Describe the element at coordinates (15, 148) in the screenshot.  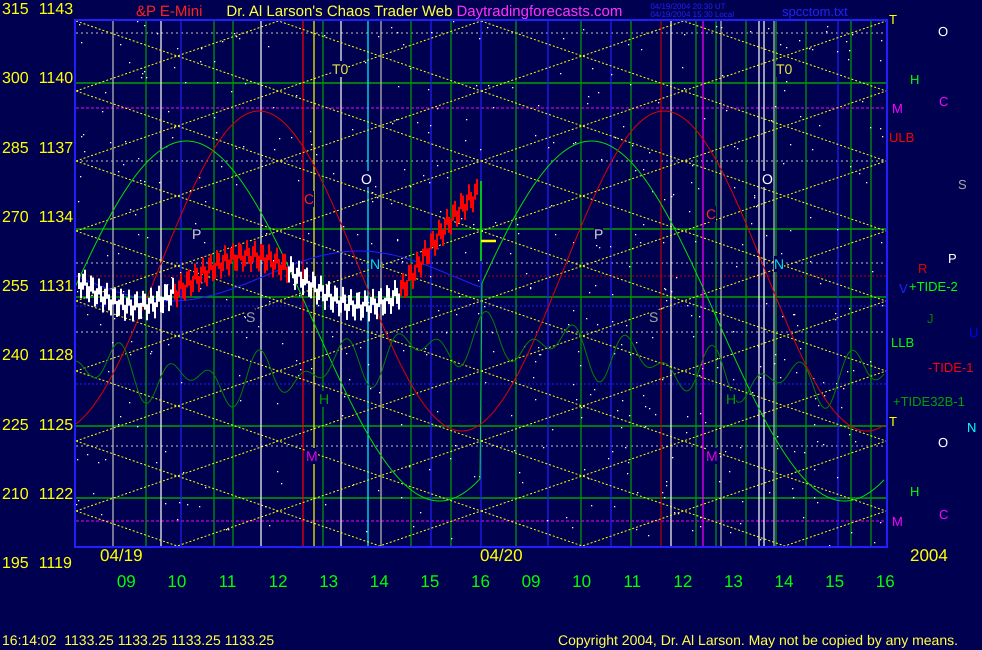
I see `axis-label: 285` at that location.